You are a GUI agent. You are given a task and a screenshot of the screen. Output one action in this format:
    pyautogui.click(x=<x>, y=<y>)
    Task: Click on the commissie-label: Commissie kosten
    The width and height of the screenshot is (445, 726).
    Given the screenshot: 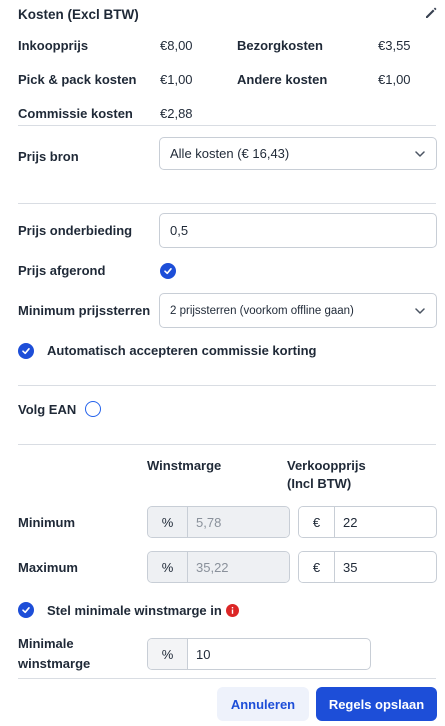 What is the action you would take?
    pyautogui.click(x=75, y=113)
    